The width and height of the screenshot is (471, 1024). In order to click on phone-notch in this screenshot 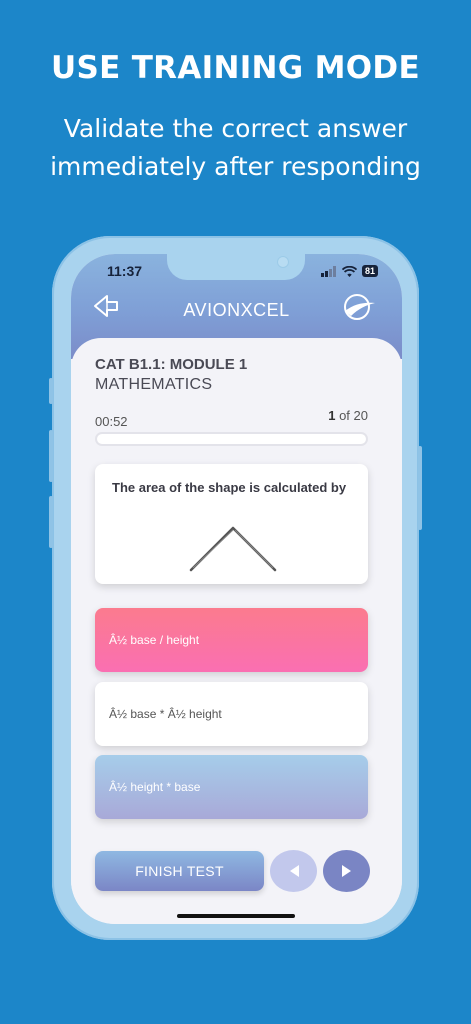, I will do `click(236, 267)`.